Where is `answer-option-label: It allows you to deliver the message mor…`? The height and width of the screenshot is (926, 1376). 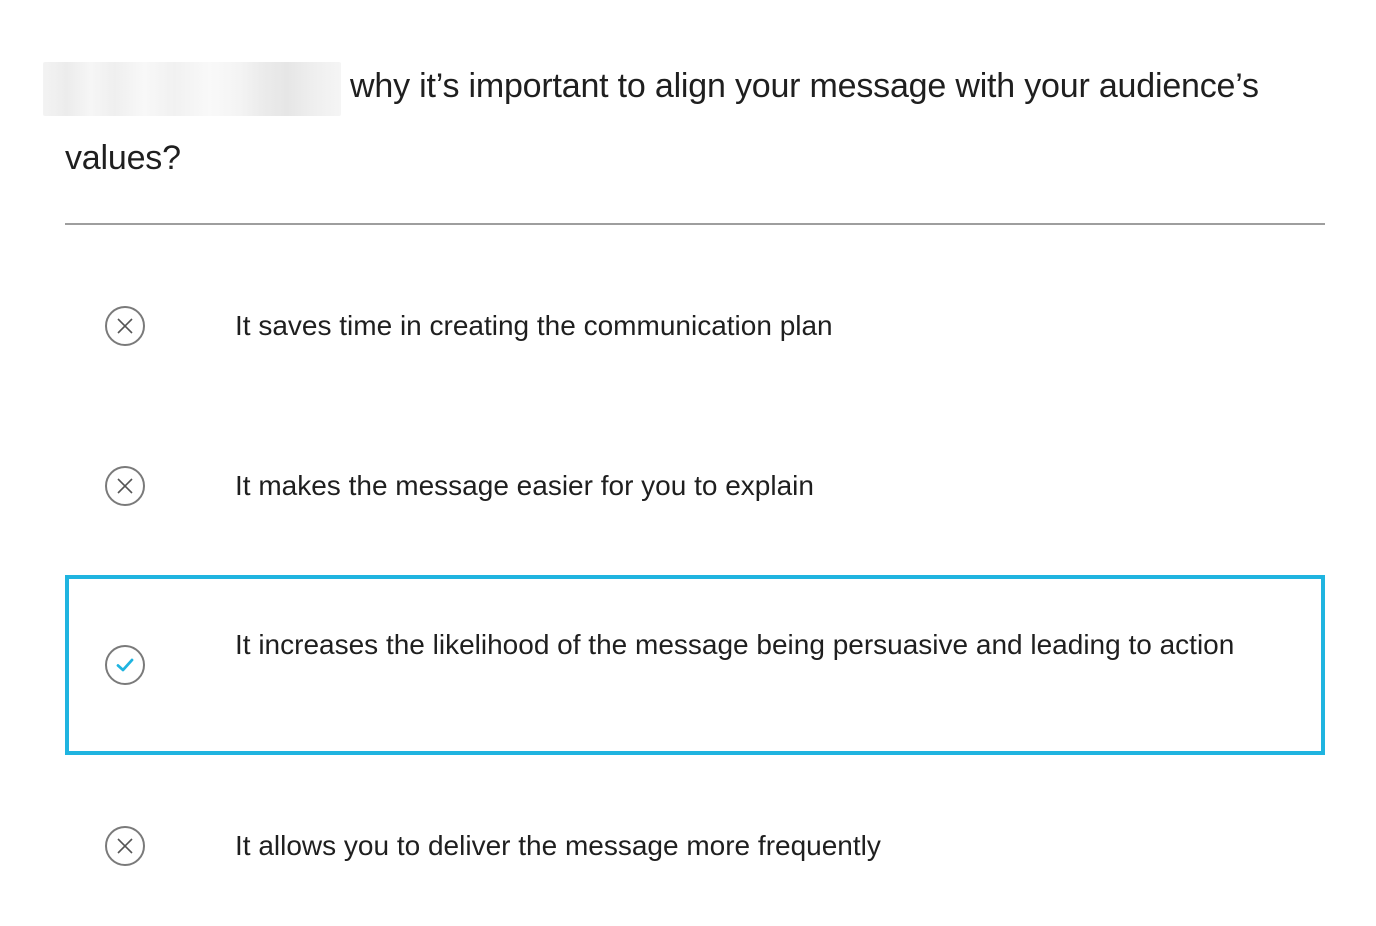
answer-option-label: It allows you to deliver the message mor… is located at coordinates (558, 845).